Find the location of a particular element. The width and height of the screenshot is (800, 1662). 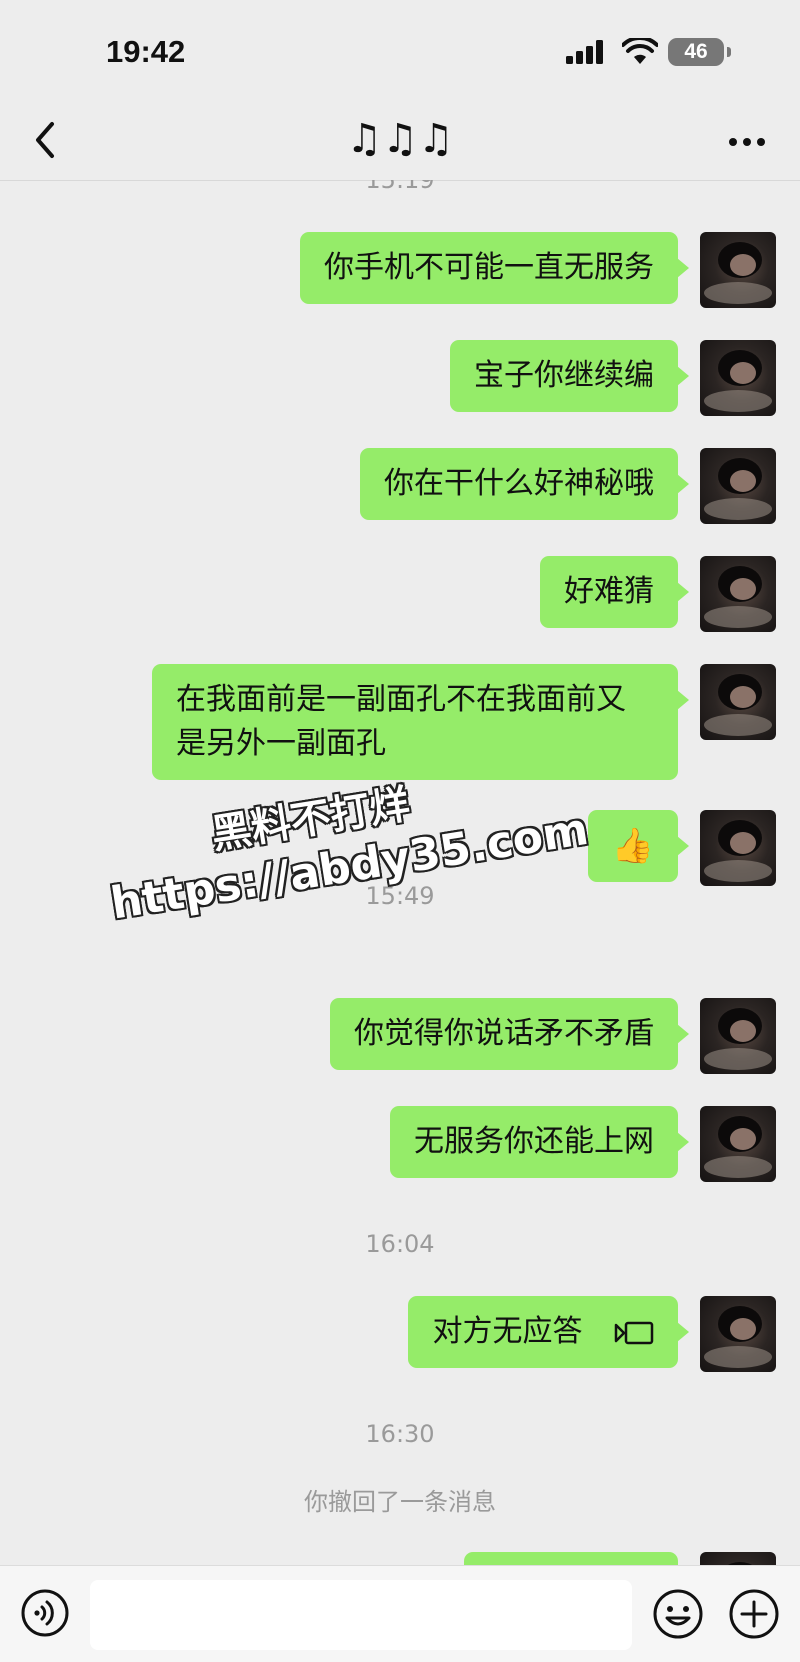

call-bubble: 对方无应答 is located at coordinates (548, 1332).